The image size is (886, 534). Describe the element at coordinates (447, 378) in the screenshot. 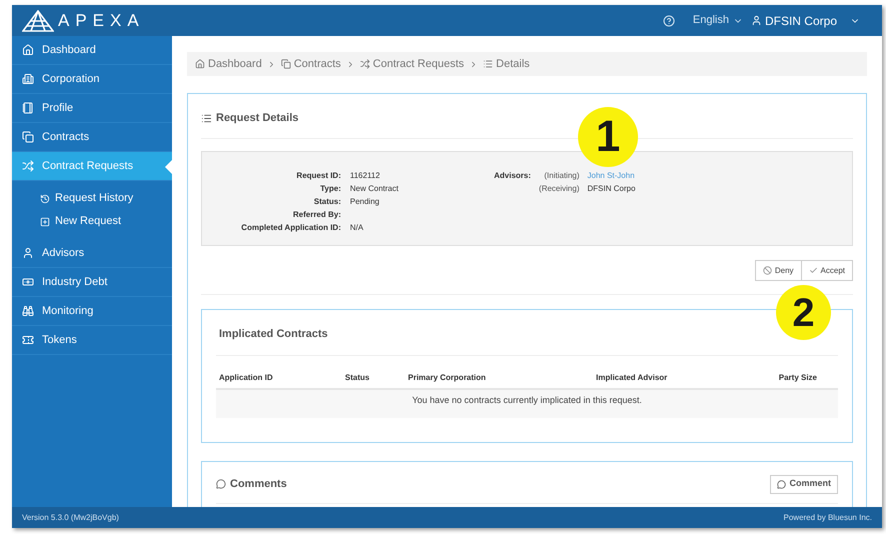

I see `column-header: Primary Corporation` at that location.